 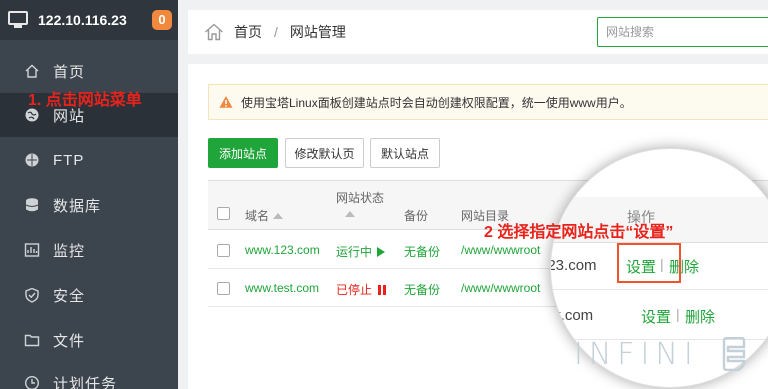 What do you see at coordinates (89, 250) in the screenshot?
I see `sidebar-item-monitor: 监控` at bounding box center [89, 250].